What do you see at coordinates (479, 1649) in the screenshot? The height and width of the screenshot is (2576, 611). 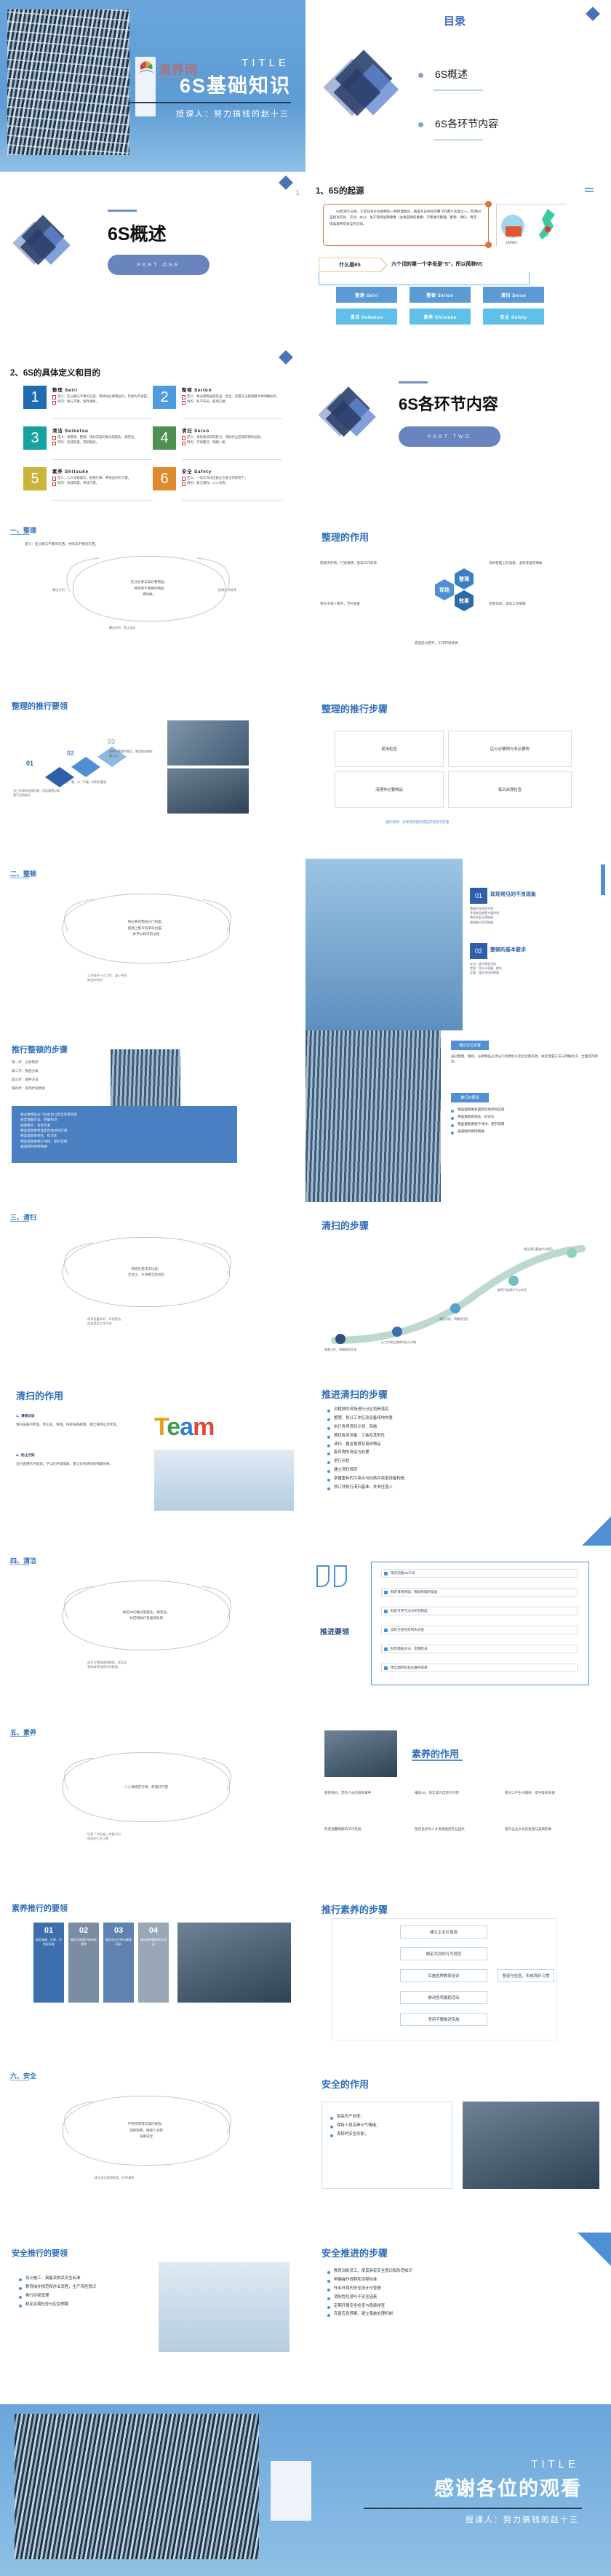 I see `key-row-5: 制定稽核办法、定期检查` at bounding box center [479, 1649].